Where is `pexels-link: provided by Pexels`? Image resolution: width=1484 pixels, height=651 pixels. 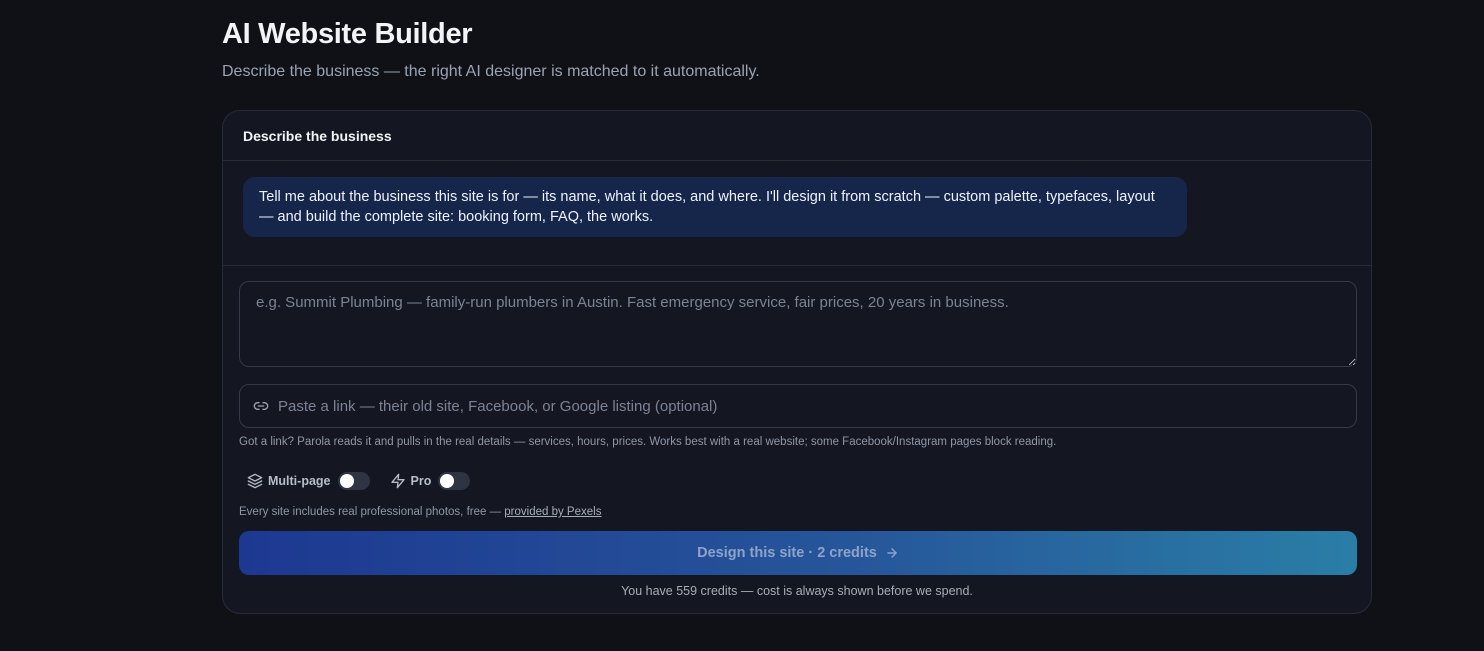 pexels-link: provided by Pexels is located at coordinates (552, 512).